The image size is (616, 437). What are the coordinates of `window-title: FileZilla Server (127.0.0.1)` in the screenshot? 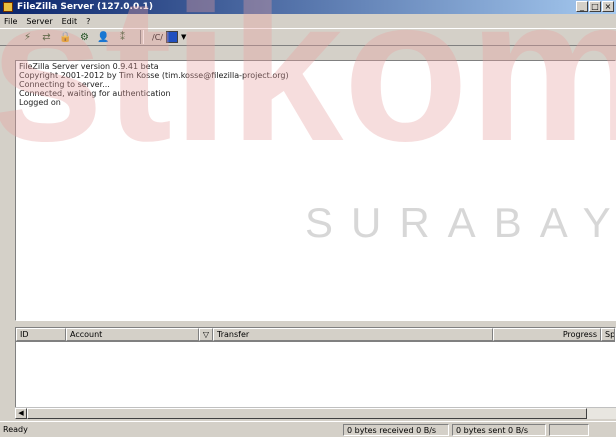 It's located at (85, 7).